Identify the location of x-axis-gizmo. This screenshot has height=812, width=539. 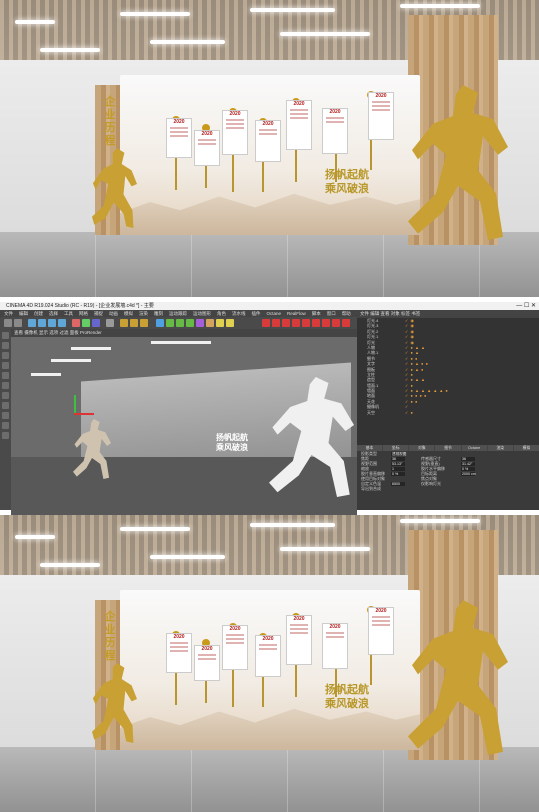
(84, 414).